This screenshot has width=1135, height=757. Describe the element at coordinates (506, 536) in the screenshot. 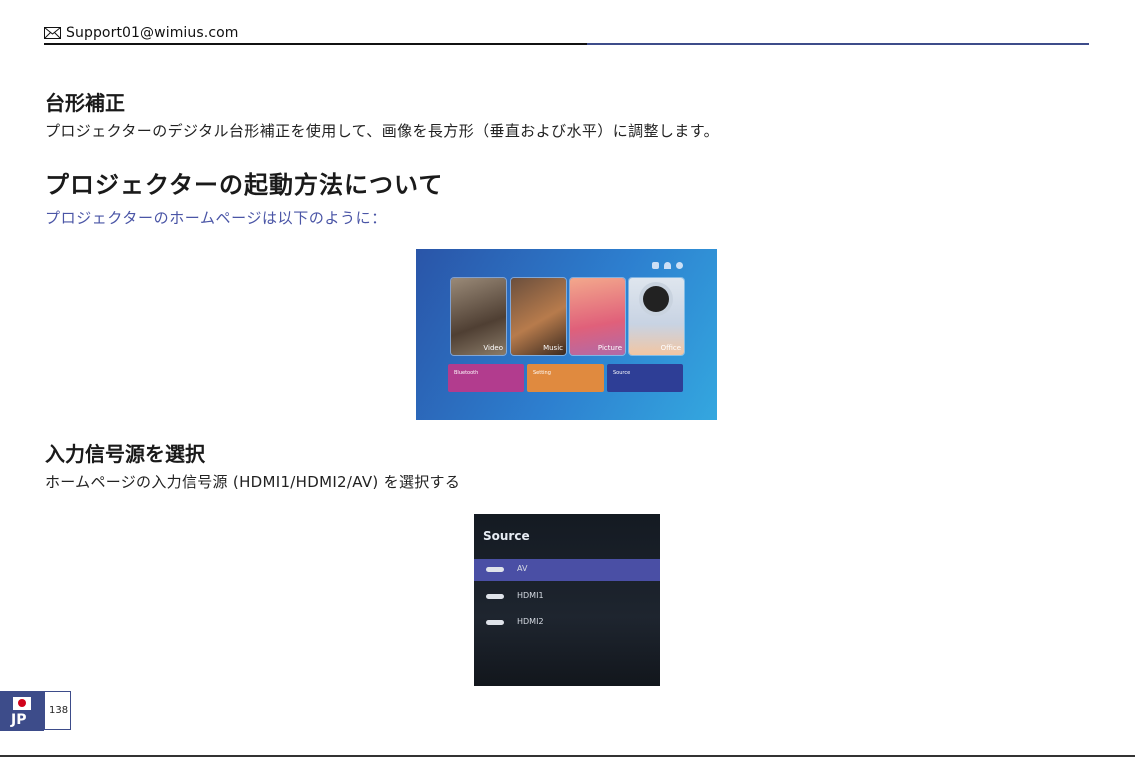

I see `source-menu-title: Source` at that location.